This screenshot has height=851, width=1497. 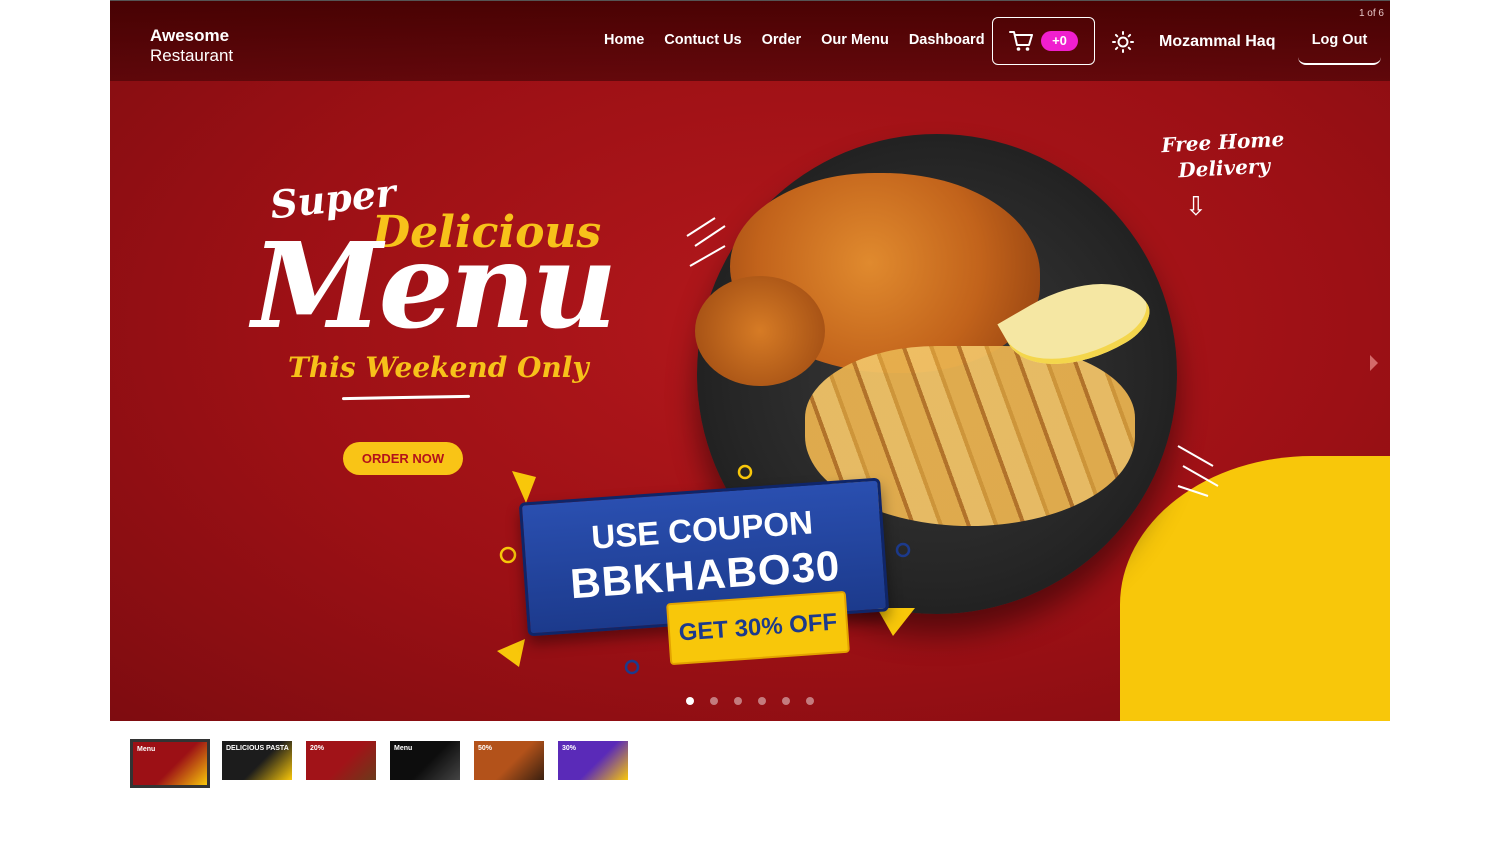 I want to click on cart-button: +0, so click(x=1043, y=41).